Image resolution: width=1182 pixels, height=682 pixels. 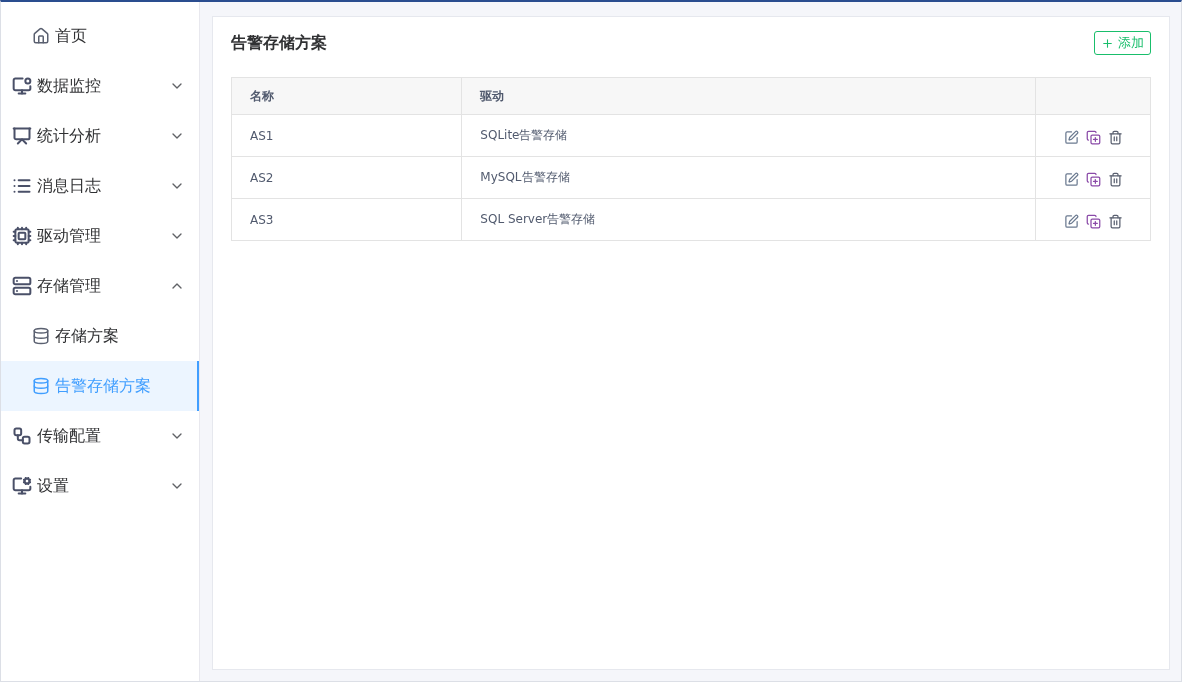 I want to click on sidebar-group: 统计分析, so click(x=100, y=136).